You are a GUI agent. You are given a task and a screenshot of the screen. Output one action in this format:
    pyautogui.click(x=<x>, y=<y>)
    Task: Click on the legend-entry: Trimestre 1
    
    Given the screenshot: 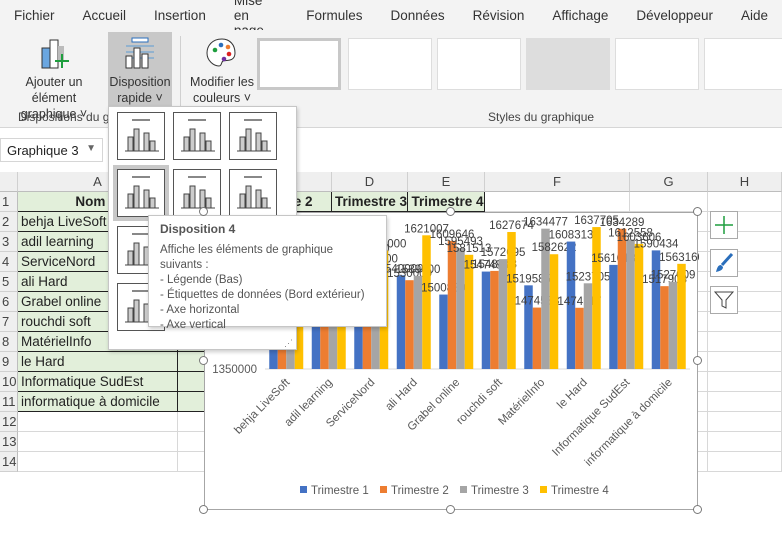 What is the action you would take?
    pyautogui.click(x=340, y=491)
    